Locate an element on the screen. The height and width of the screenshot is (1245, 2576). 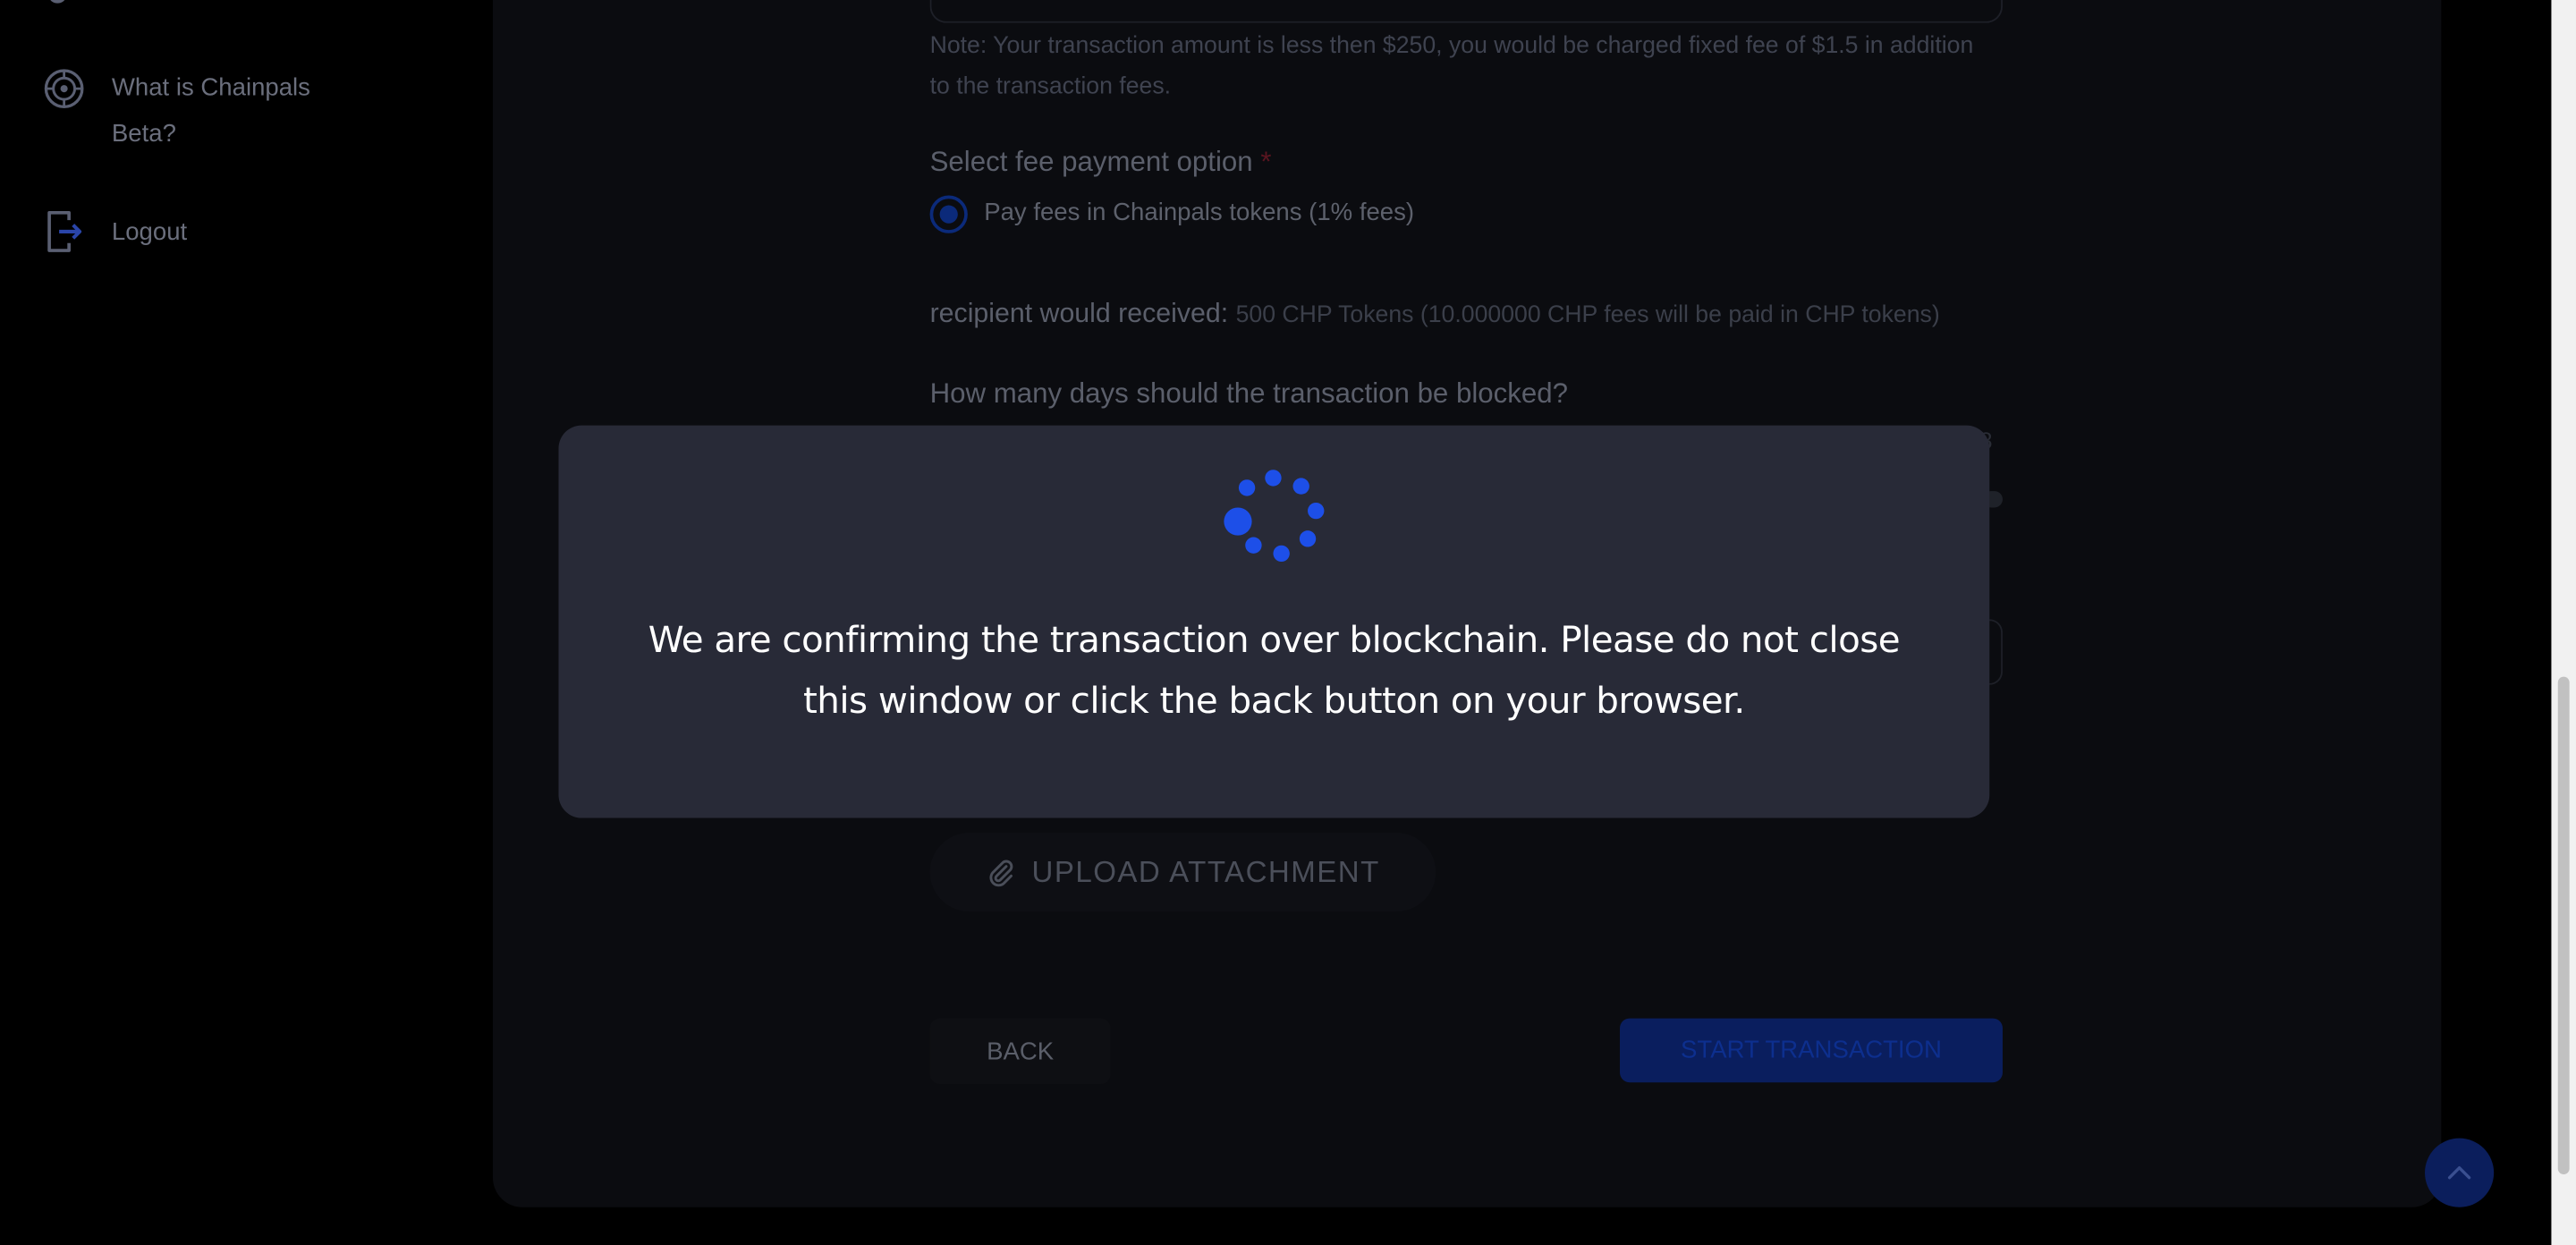
sidebar-item-logout: Logout is located at coordinates (115, 233).